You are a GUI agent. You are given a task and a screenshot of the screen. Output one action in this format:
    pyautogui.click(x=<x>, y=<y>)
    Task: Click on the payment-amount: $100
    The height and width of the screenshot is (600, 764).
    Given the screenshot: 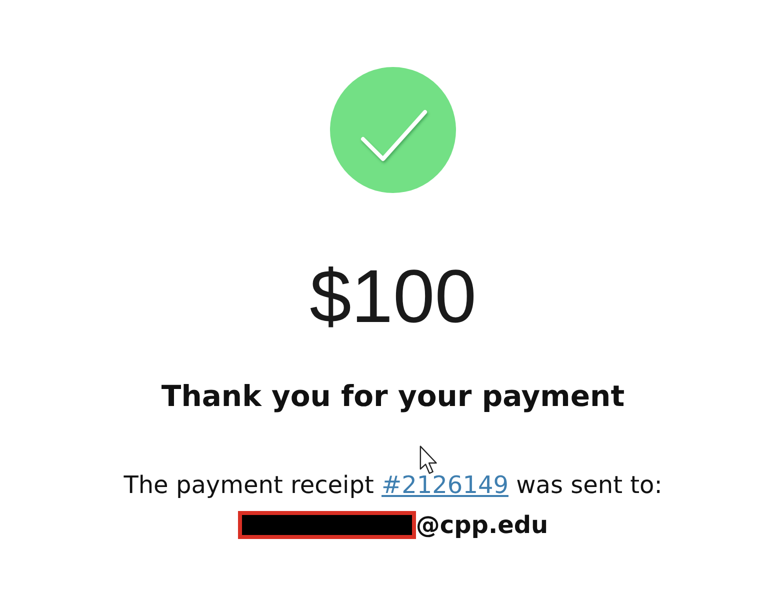 What is the action you would take?
    pyautogui.click(x=393, y=296)
    